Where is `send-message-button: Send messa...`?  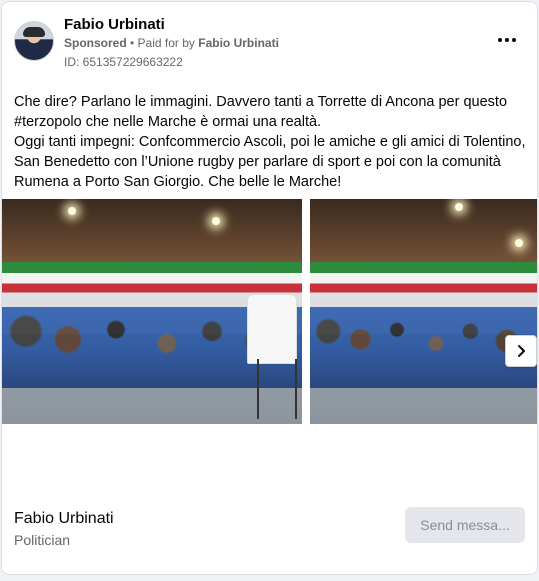 send-message-button: Send messa... is located at coordinates (465, 525).